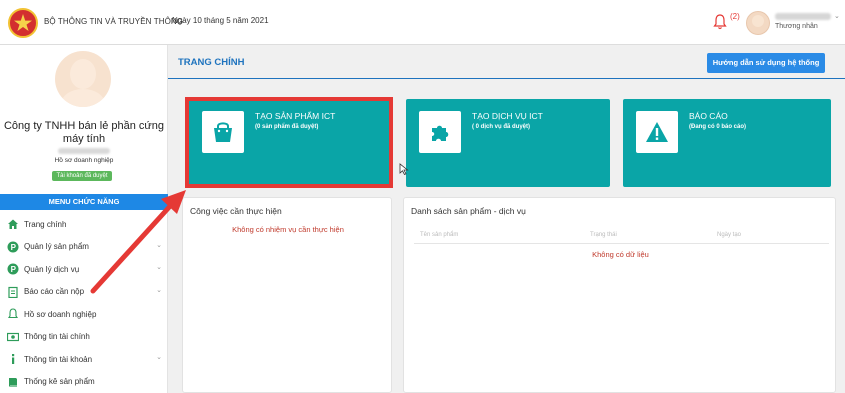 This screenshot has height=393, width=845. I want to click on sidebar-item-company-profile: Hồ sơ doanh nghiệp, so click(84, 314).